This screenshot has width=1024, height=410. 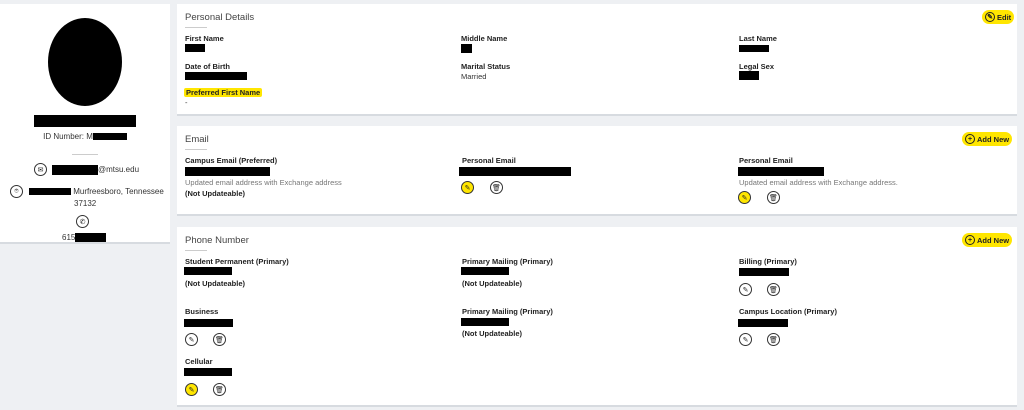 I want to click on primary-mailing-1-status: (Not Updateable), so click(x=492, y=283).